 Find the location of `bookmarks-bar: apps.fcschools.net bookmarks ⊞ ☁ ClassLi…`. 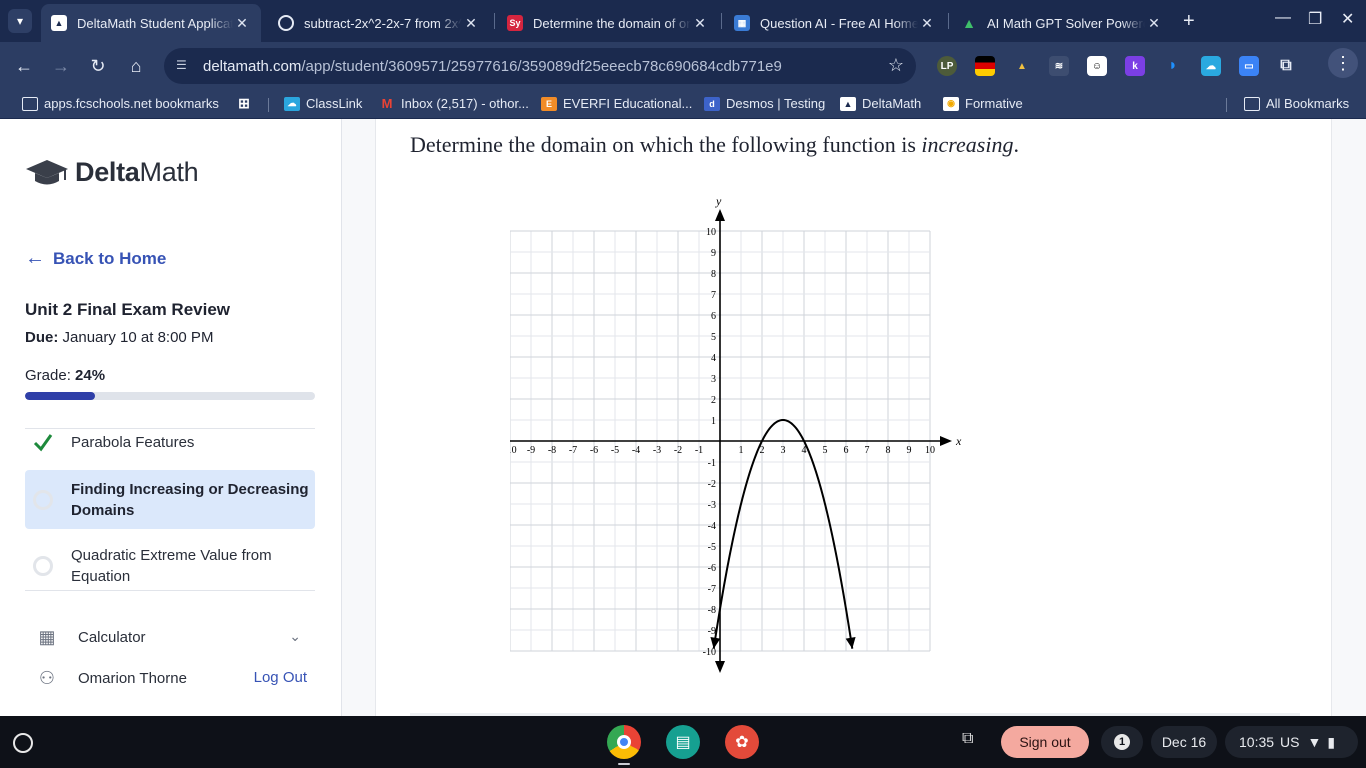

bookmarks-bar: apps.fcschools.net bookmarks ⊞ ☁ ClassLi… is located at coordinates (683, 104).